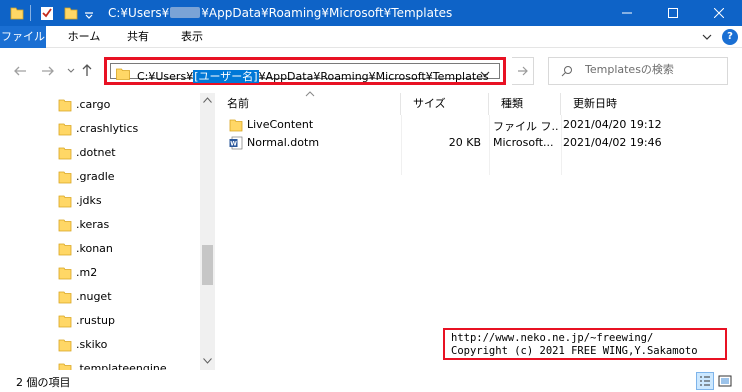  I want to click on nav-item-label: .cargo, so click(93, 104).